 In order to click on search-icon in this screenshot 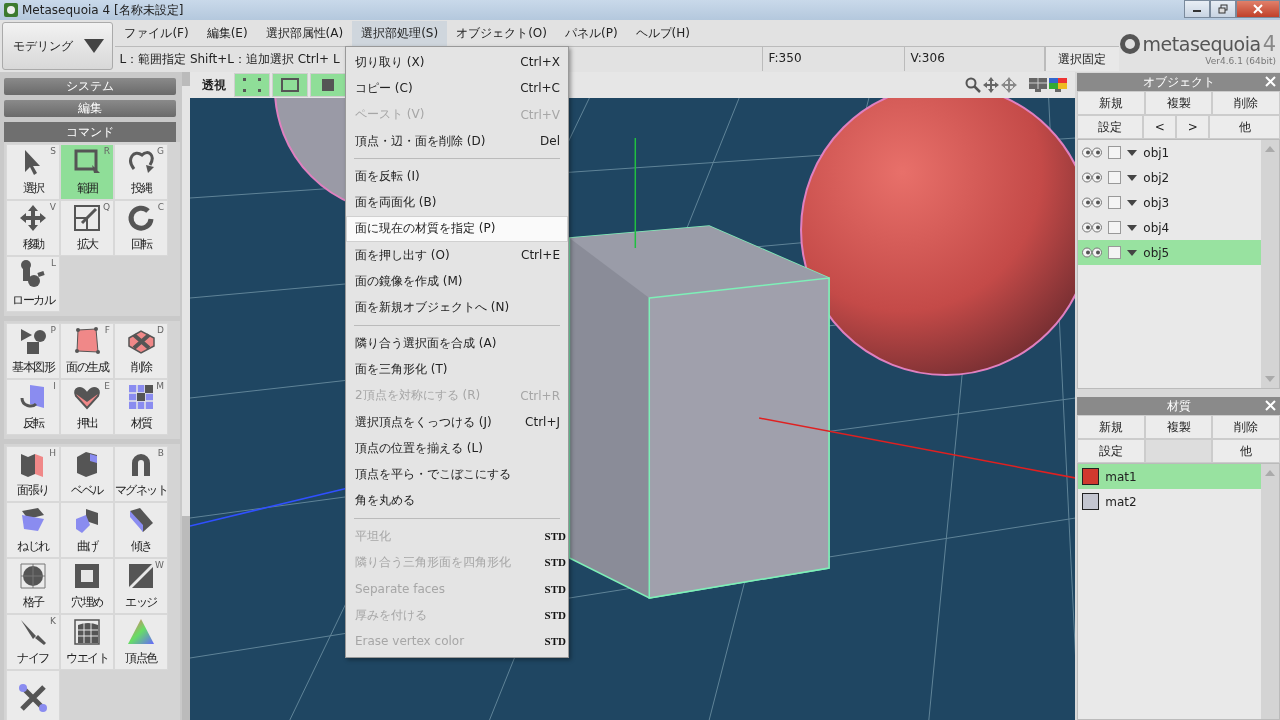, I will do `click(973, 85)`.